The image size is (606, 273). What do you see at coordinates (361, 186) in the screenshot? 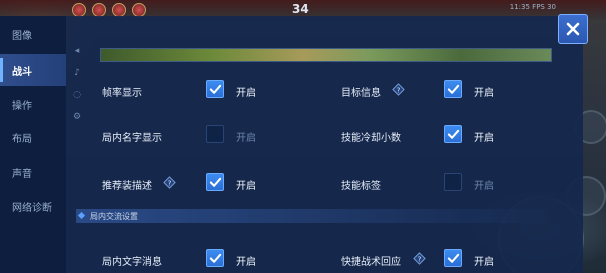
I see `setting-label-skill-tag: 技能标签` at bounding box center [361, 186].